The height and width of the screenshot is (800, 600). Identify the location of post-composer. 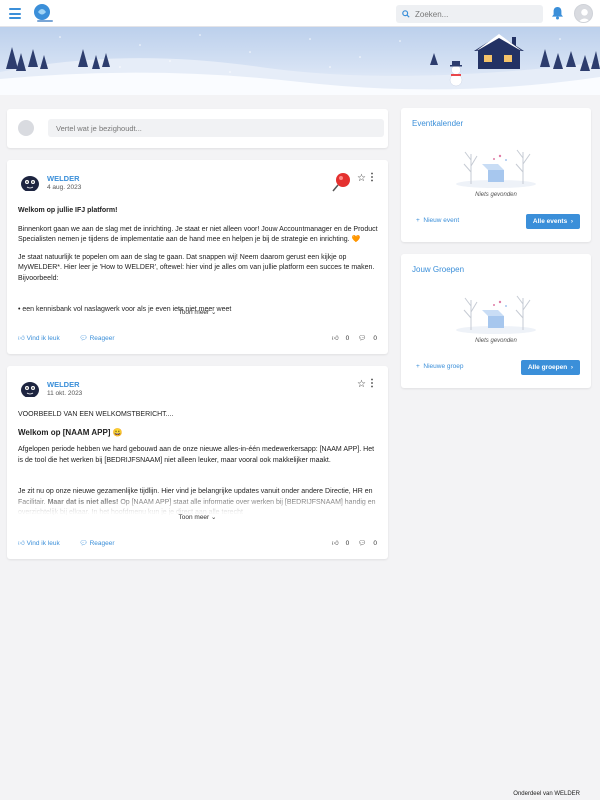
(197, 128).